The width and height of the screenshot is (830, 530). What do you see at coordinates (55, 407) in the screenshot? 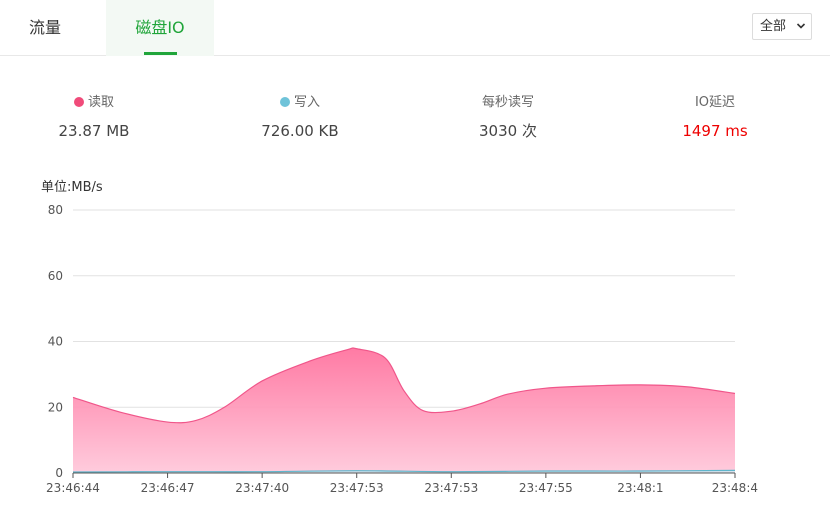
I see `y-tick-label: 20` at bounding box center [55, 407].